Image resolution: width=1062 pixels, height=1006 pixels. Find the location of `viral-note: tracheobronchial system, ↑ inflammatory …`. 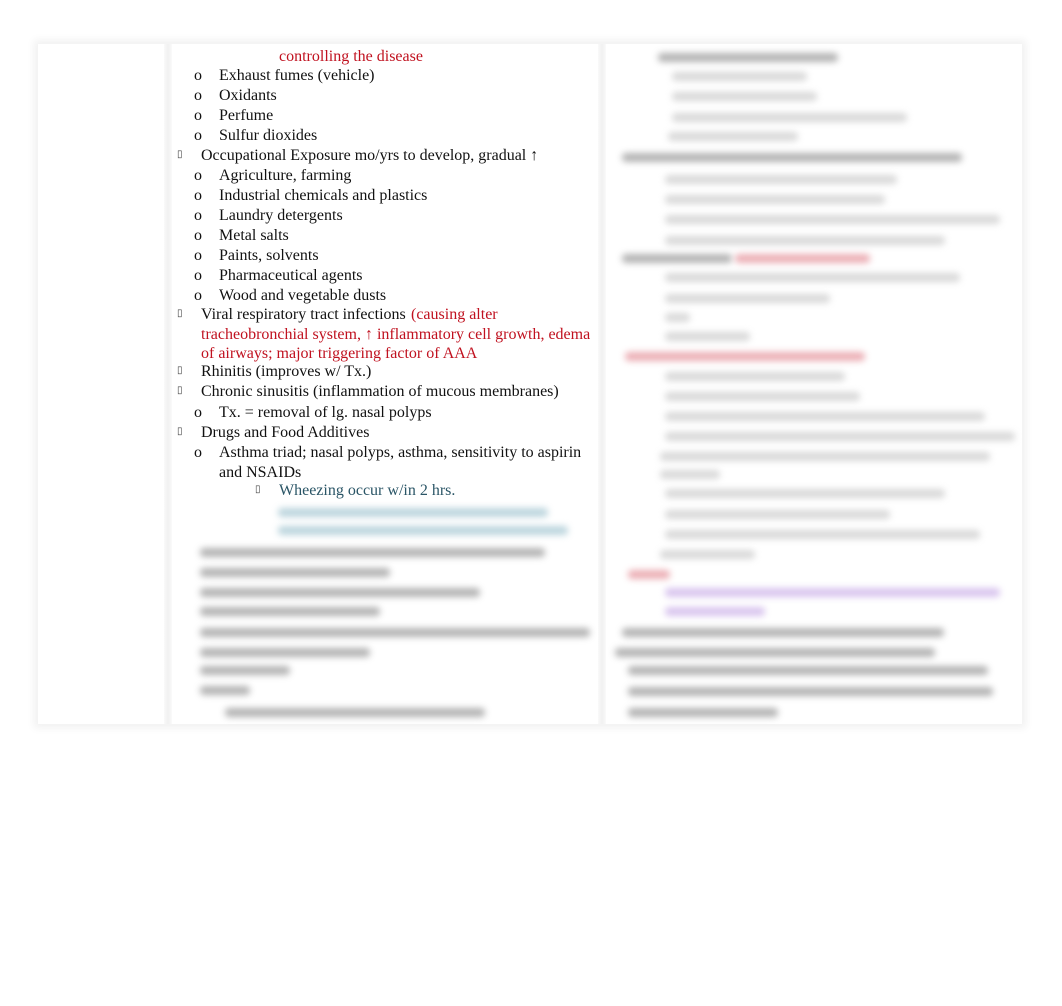

viral-note: tracheobronchial system, ↑ inflammatory … is located at coordinates (396, 334).